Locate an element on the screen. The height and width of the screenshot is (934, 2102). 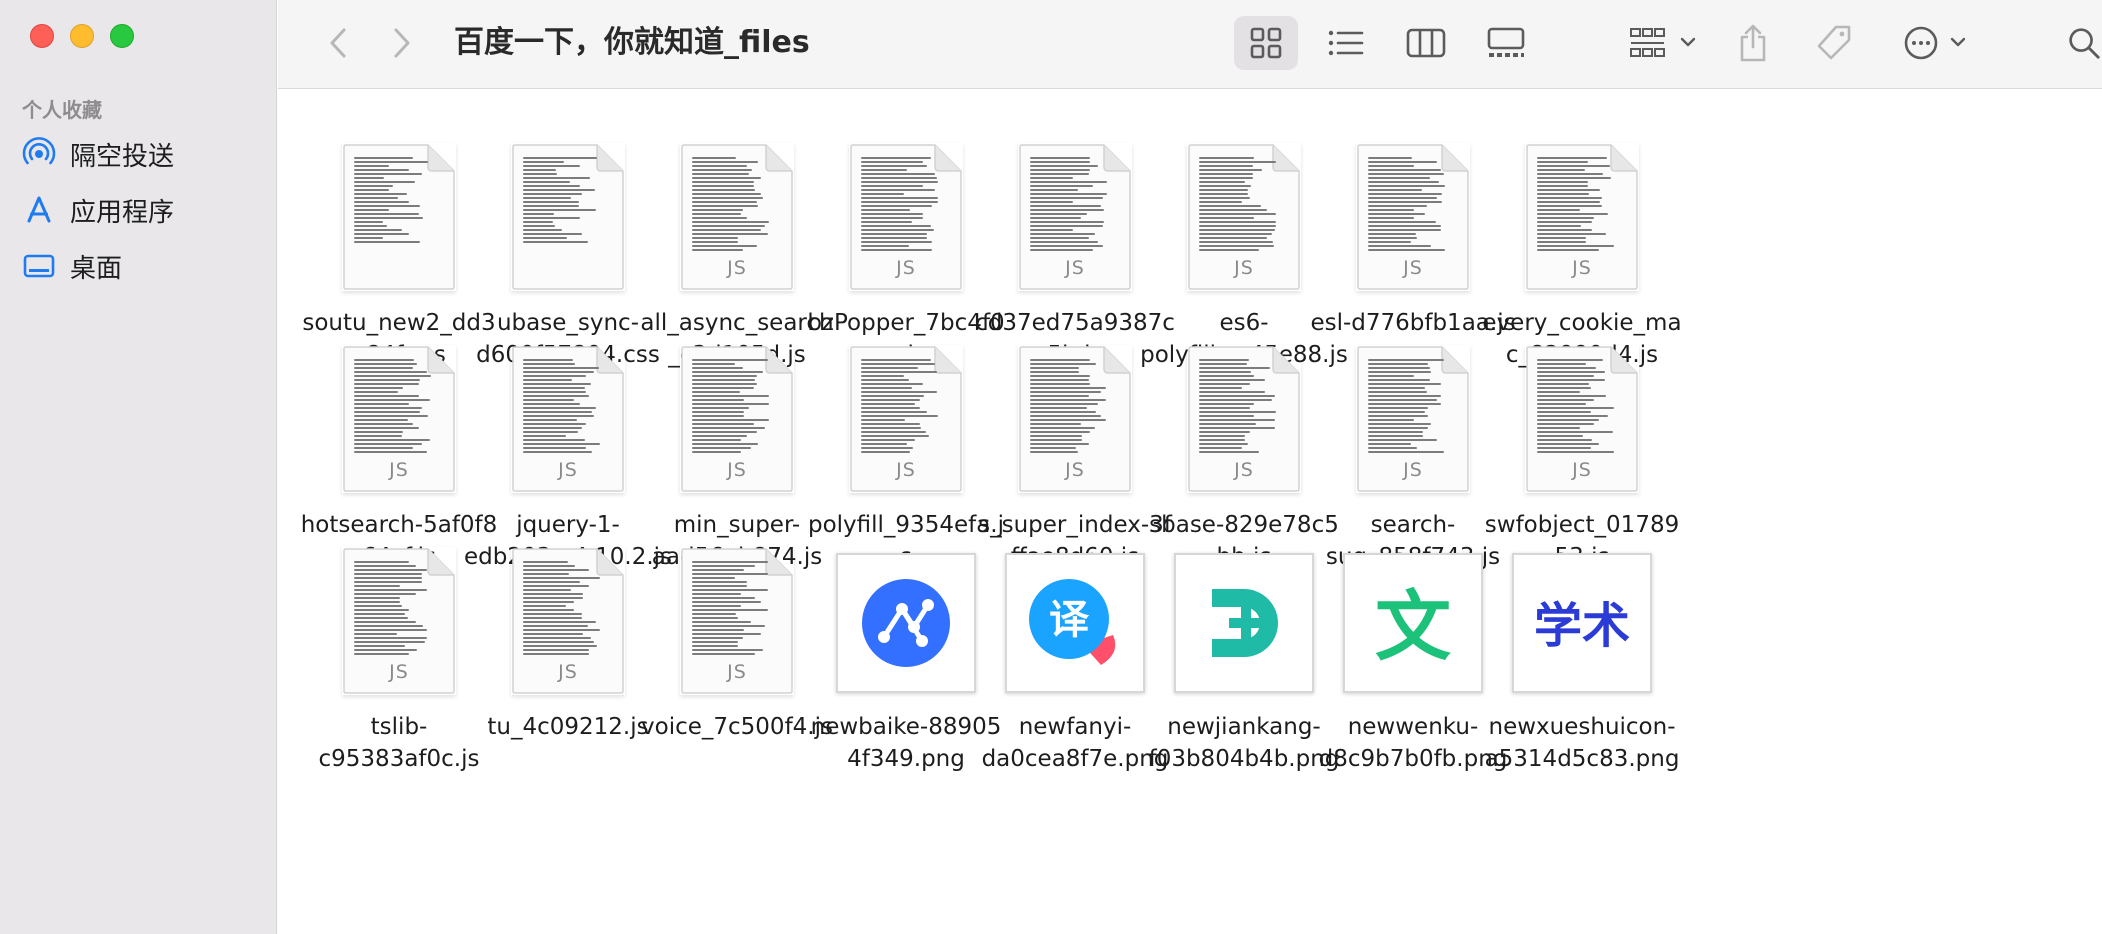
applications-icon is located at coordinates (39, 209).